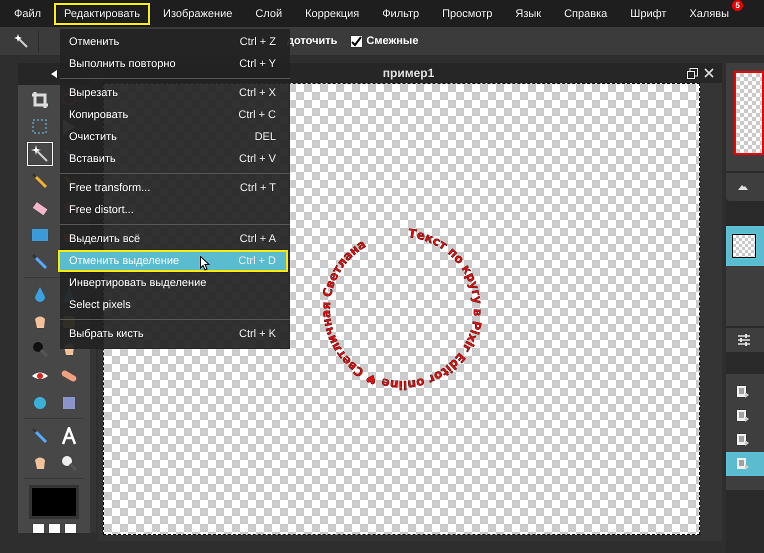  What do you see at coordinates (738, 5) in the screenshot?
I see `notification-badge: 5` at bounding box center [738, 5].